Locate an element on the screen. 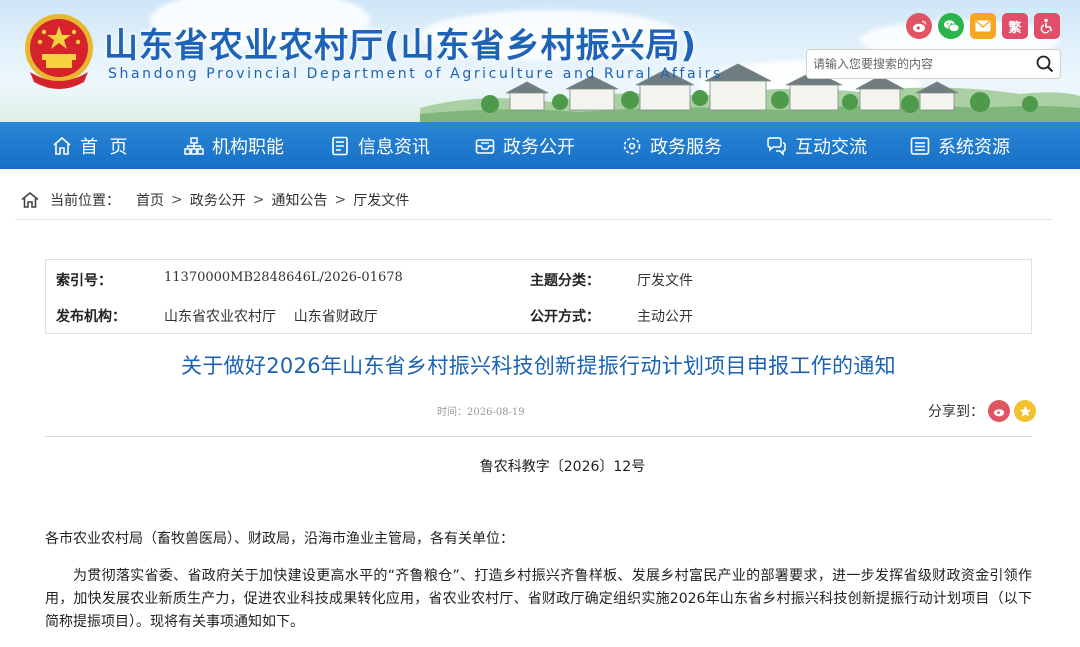  nav-item-home: 首 页 is located at coordinates (89, 145).